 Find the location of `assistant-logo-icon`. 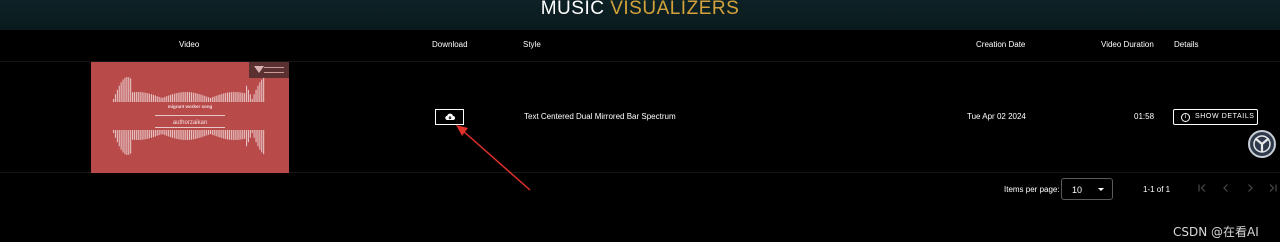

assistant-logo-icon is located at coordinates (1262, 144).